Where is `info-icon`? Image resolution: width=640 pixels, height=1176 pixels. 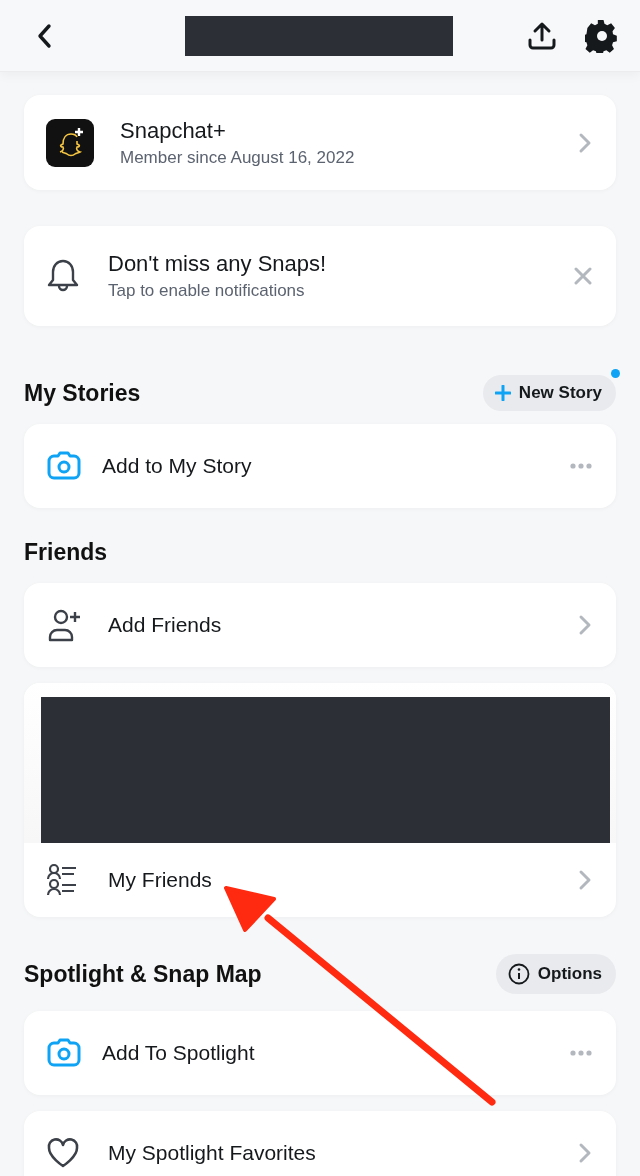 info-icon is located at coordinates (518, 974).